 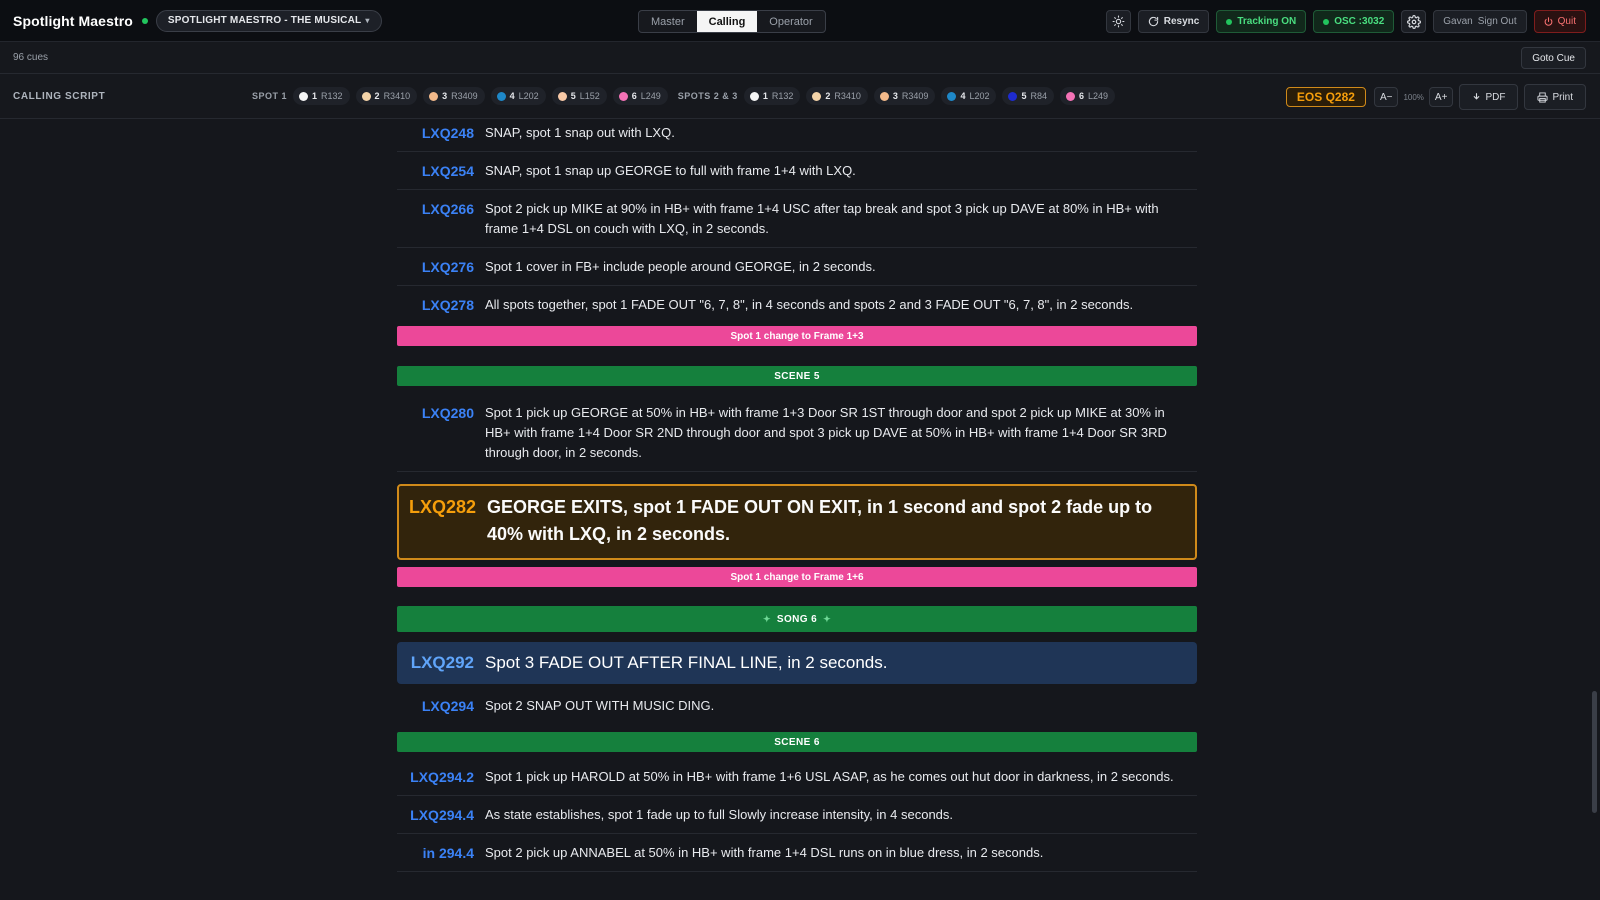 I want to click on sign-out-link: Sign Out, so click(x=1497, y=21).